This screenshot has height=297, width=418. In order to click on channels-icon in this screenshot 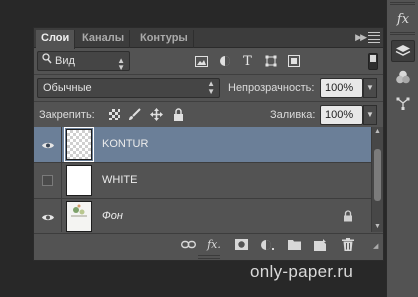, I will do `click(403, 77)`.